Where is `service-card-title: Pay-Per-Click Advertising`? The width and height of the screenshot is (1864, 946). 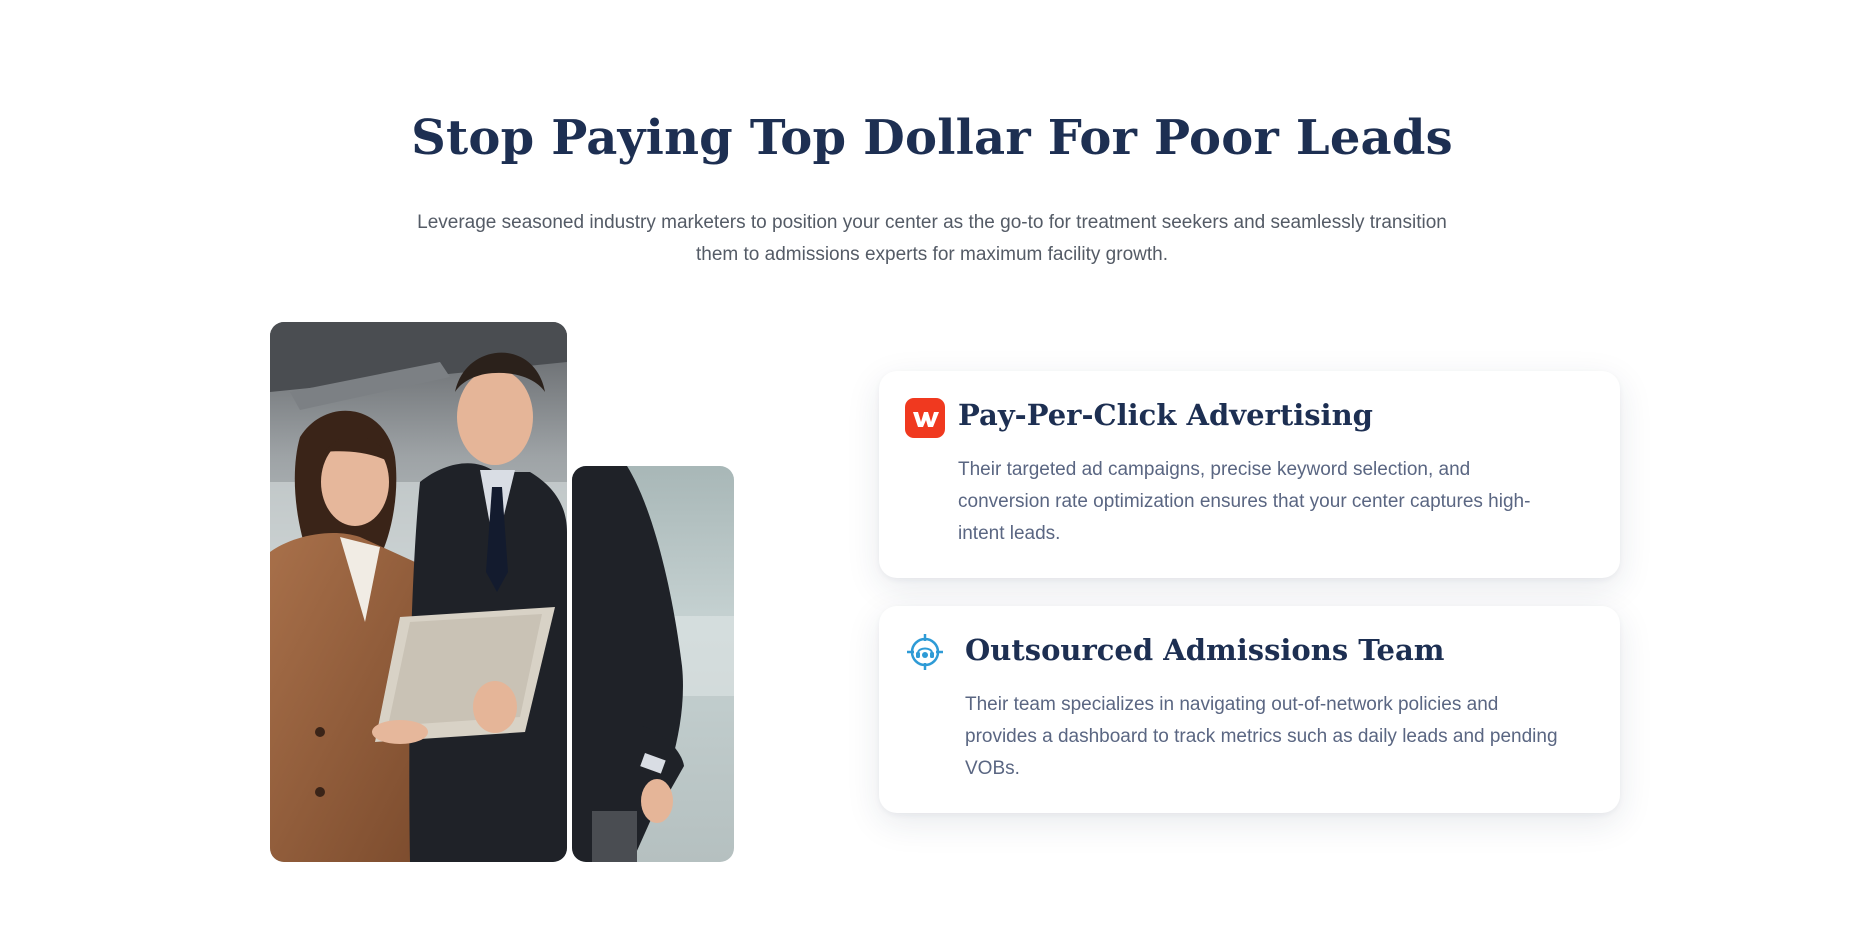
service-card-title: Pay-Per-Click Advertising is located at coordinates (1165, 415).